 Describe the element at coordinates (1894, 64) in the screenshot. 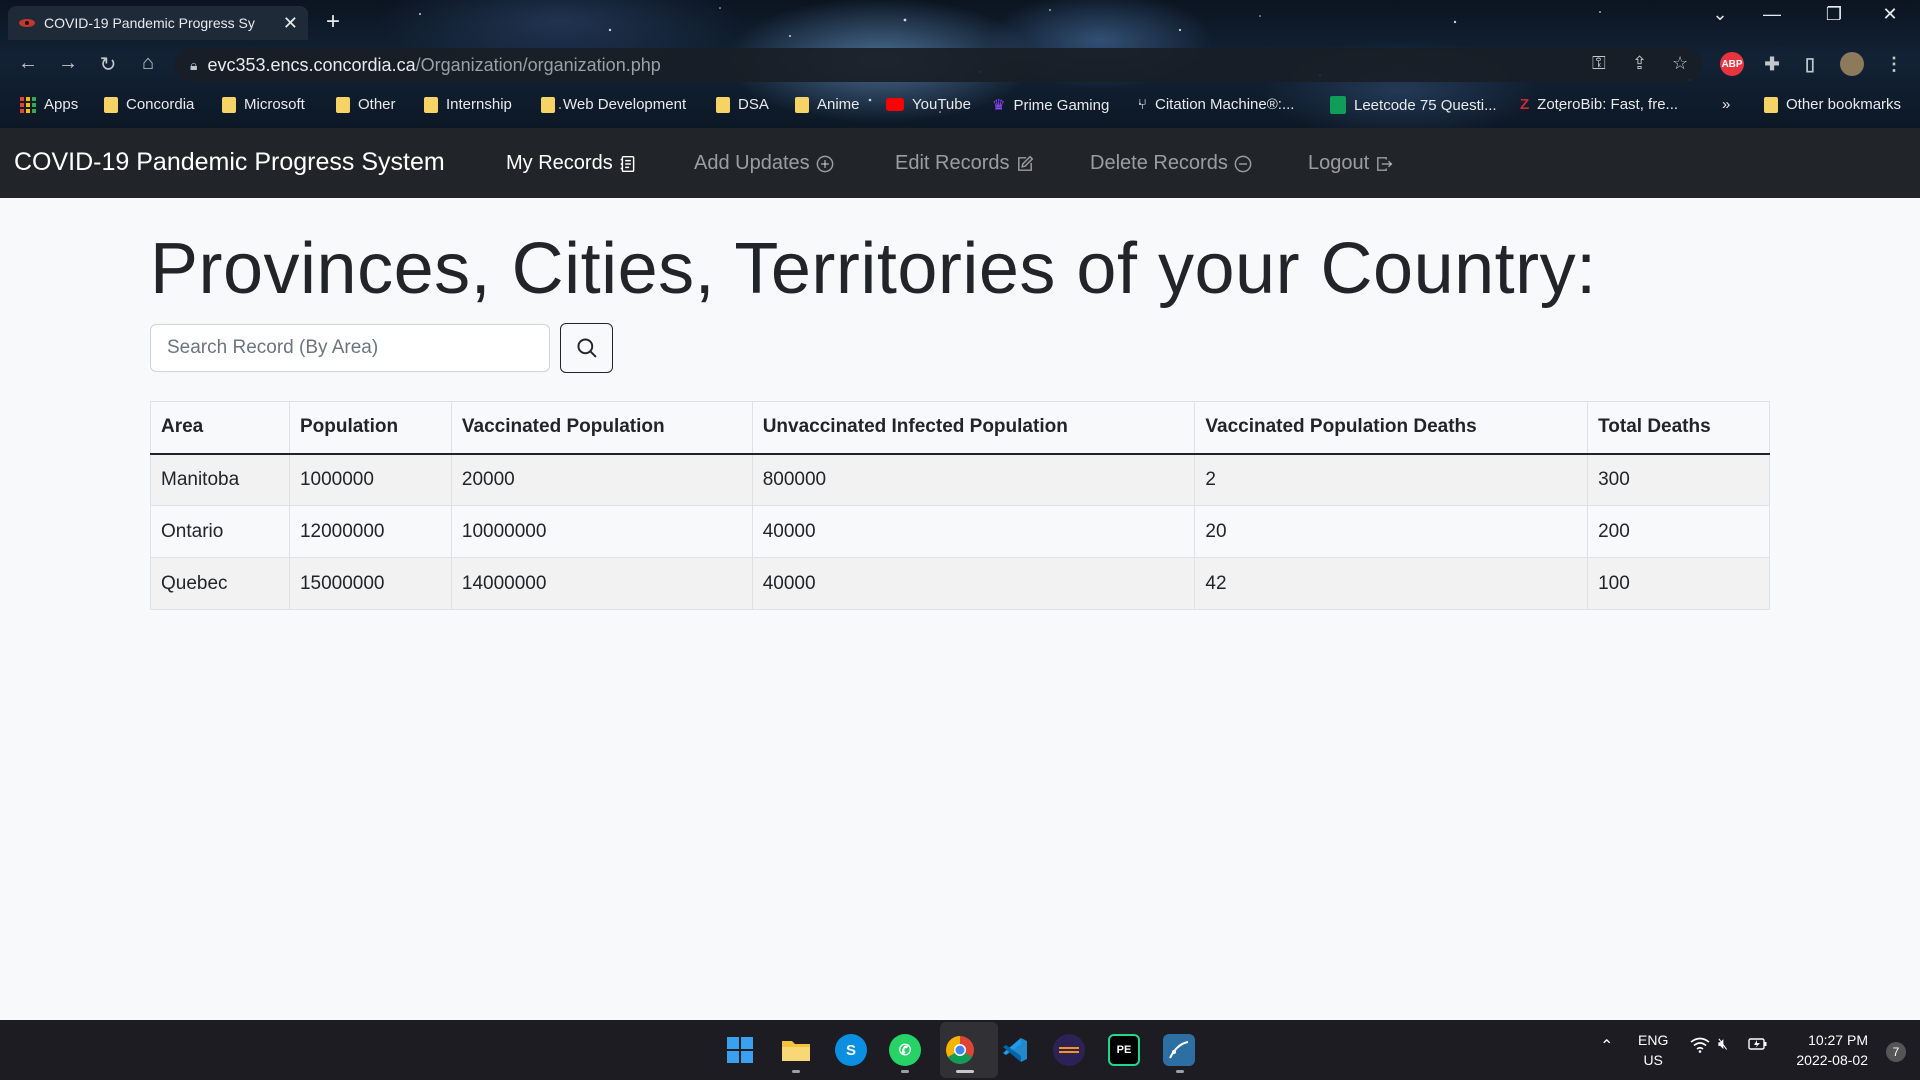

I see `browser-menu-icon: ⋮` at that location.